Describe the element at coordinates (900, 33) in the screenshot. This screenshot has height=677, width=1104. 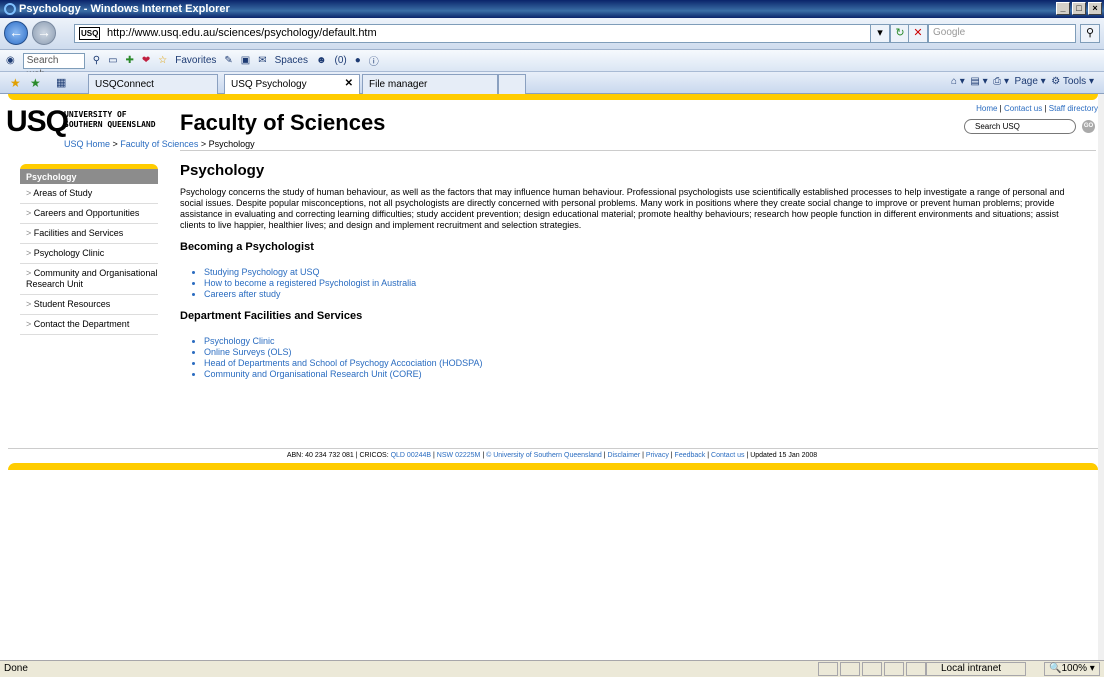
I see `refresh-icon: ↻` at that location.